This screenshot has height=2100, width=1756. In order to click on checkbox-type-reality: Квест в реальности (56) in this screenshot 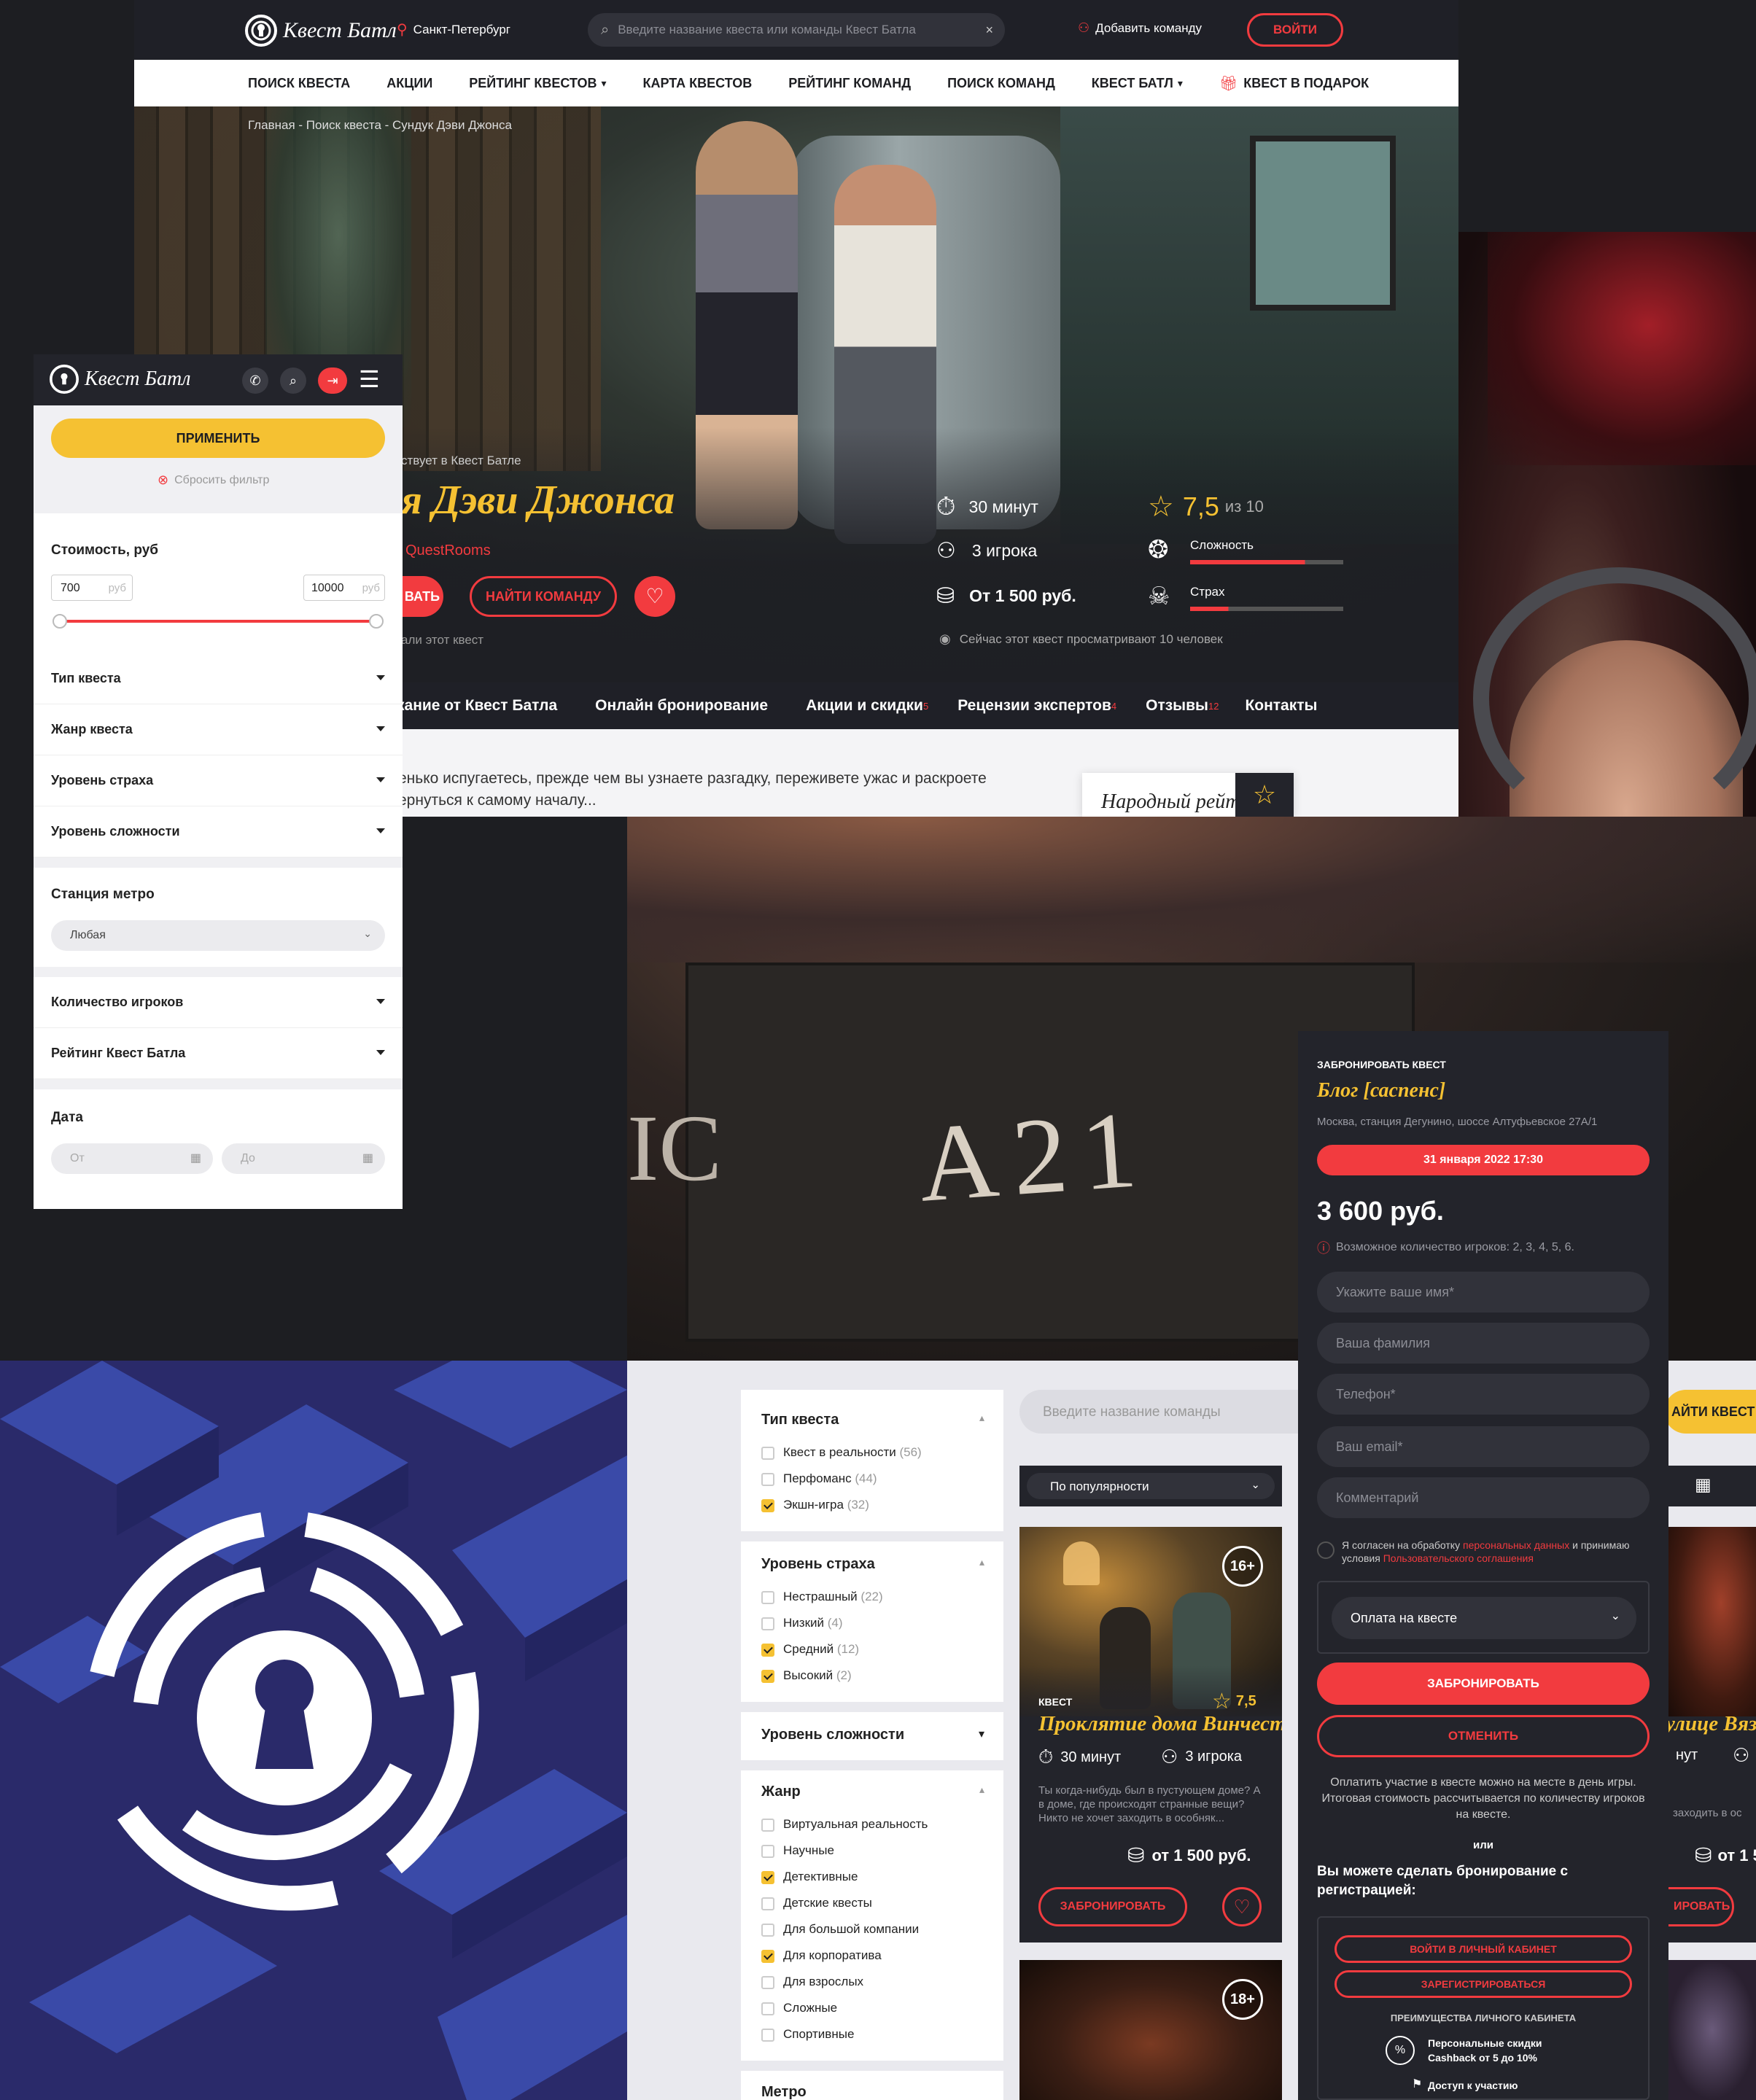, I will do `click(841, 1452)`.